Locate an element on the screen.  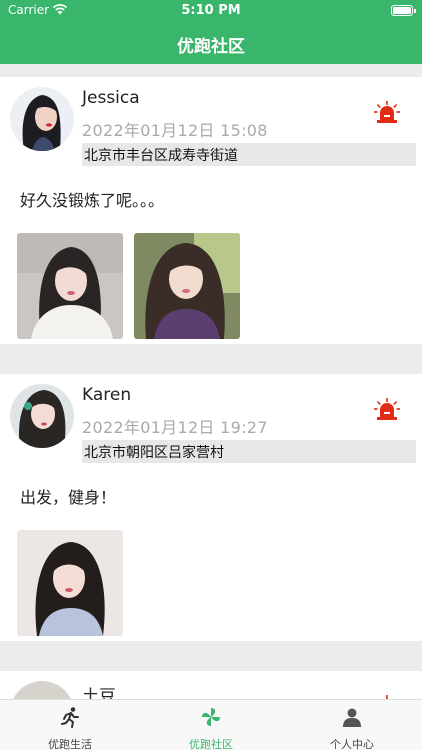
tab-run-life: 优跑生活 is located at coordinates (70, 725).